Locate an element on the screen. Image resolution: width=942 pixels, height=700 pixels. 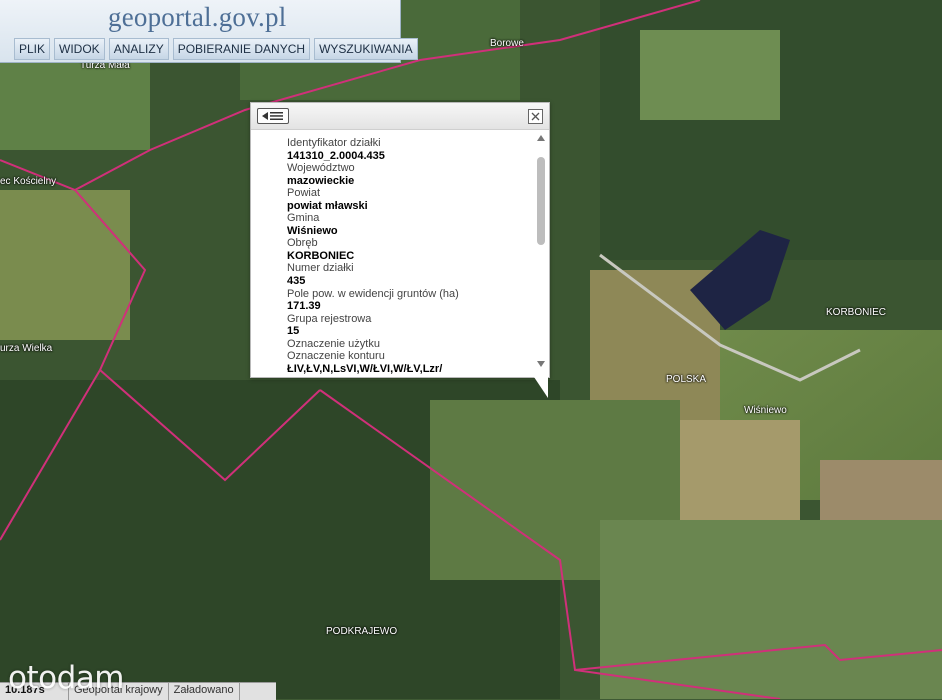
menu-plik: PLIK is located at coordinates (32, 49).